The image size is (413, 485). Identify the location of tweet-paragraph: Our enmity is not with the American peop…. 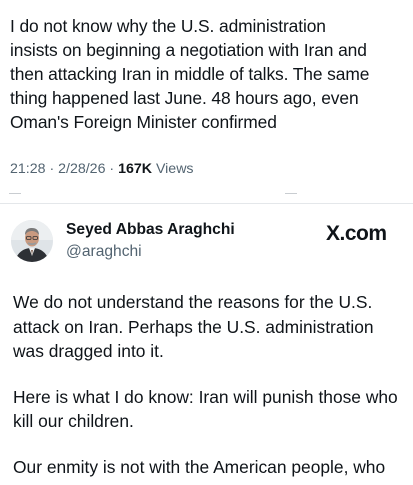
(199, 466).